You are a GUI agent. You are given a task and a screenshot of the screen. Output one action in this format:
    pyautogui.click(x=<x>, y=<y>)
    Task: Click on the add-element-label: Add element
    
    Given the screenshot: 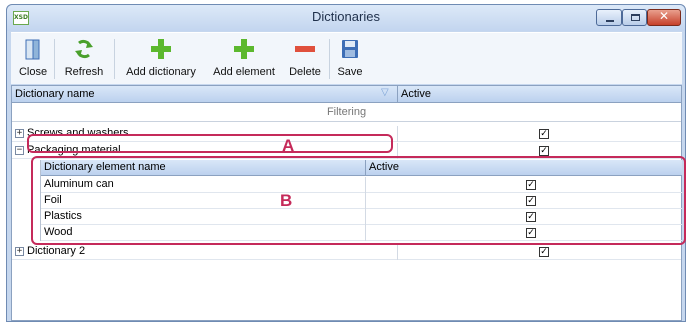 What is the action you would take?
    pyautogui.click(x=244, y=72)
    